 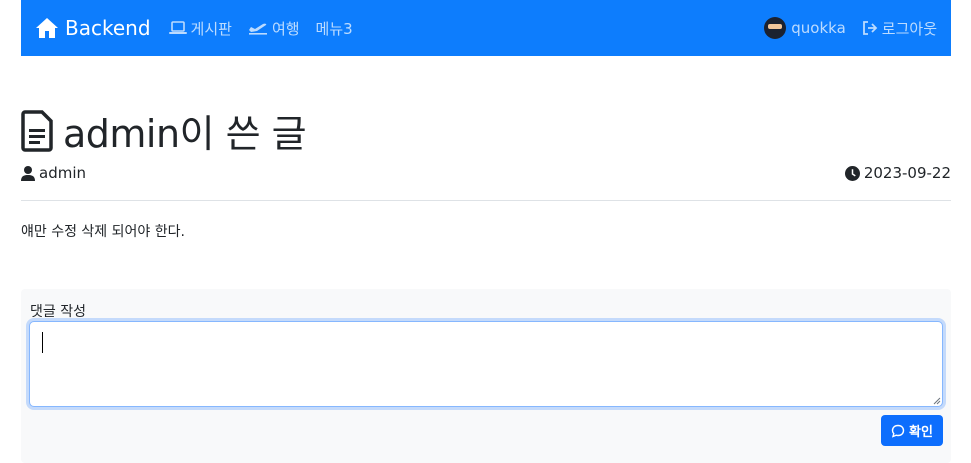 I want to click on post-date: 2023-09-22, so click(x=897, y=173).